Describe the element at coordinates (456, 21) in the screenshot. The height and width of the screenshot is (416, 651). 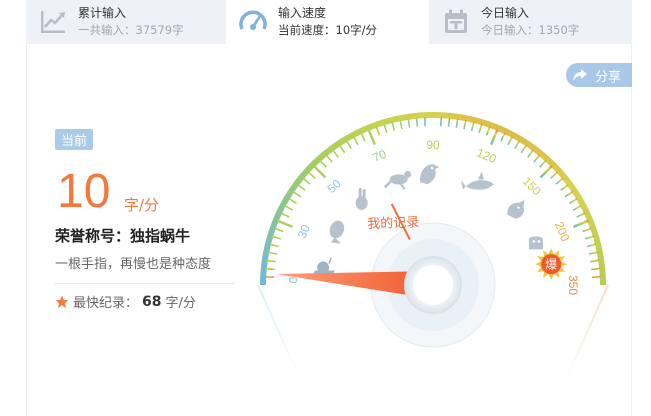
I see `calendar-icon` at that location.